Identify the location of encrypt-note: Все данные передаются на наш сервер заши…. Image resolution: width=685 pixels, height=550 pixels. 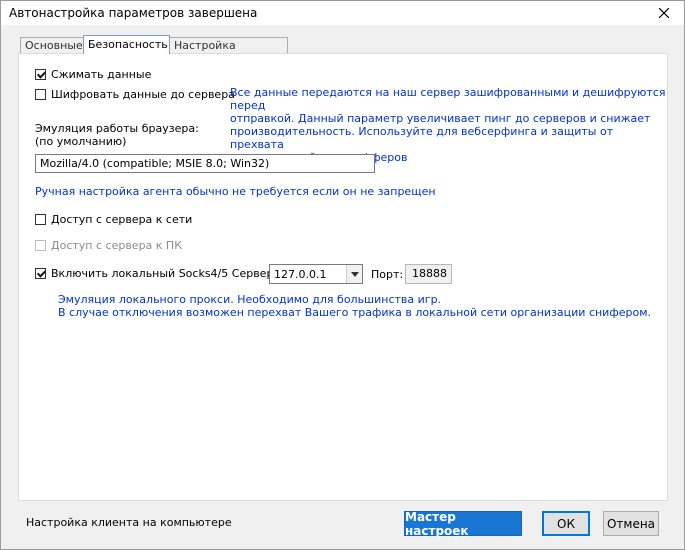
(448, 125).